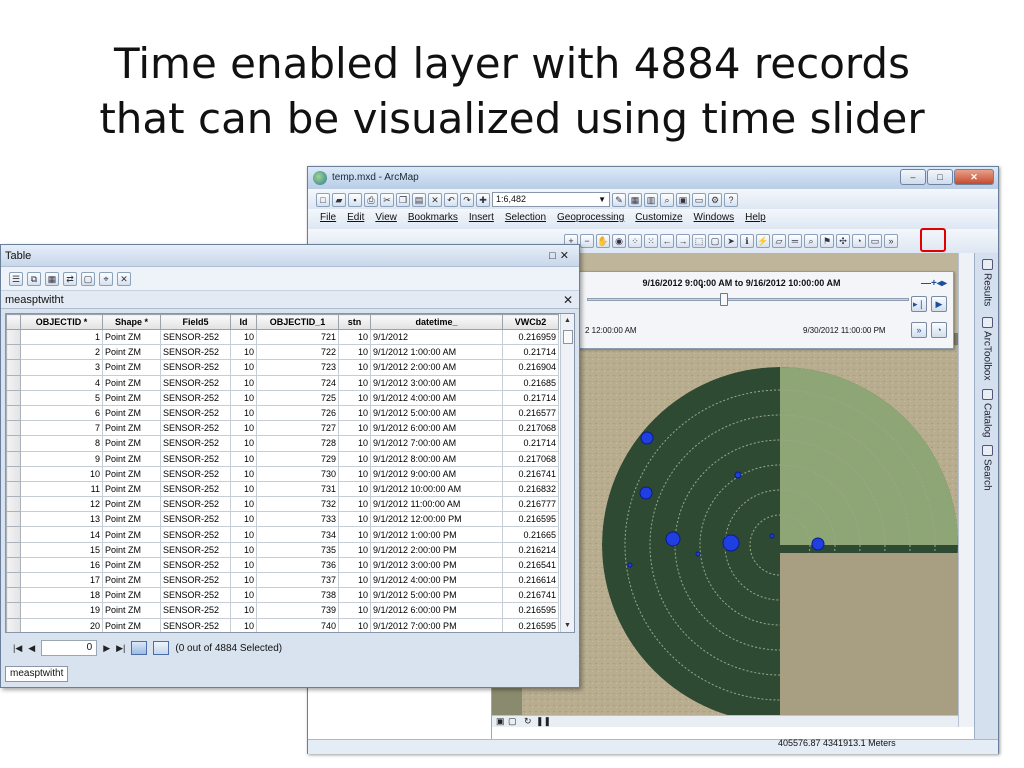  I want to click on table-cell: 9/1/2012 7:00:00 PM, so click(436, 624).